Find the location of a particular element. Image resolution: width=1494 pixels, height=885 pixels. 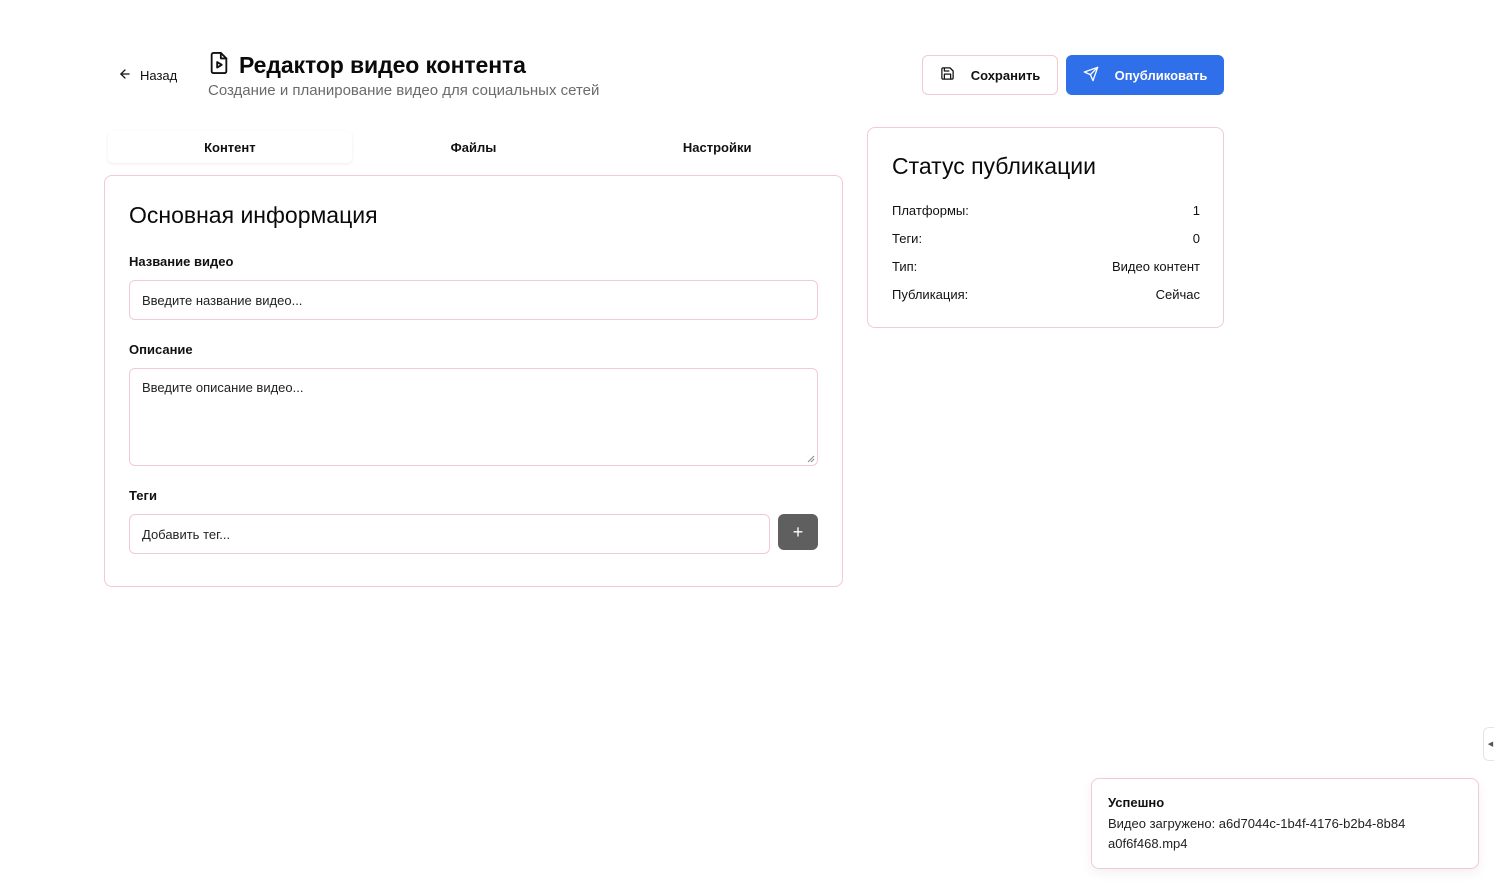

tab-bar: Контент Файлы Настройки is located at coordinates (473, 147).